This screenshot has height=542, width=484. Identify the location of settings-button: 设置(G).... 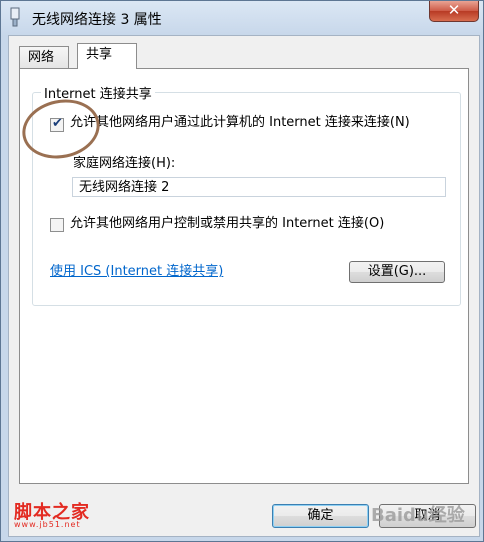
(397, 272).